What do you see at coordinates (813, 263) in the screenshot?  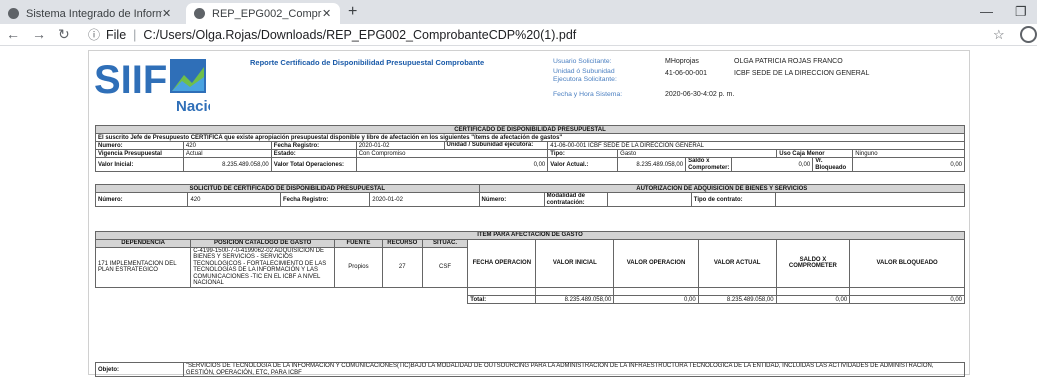 I see `col-saldo-comprometer: SALDO X COMPROMETER` at bounding box center [813, 263].